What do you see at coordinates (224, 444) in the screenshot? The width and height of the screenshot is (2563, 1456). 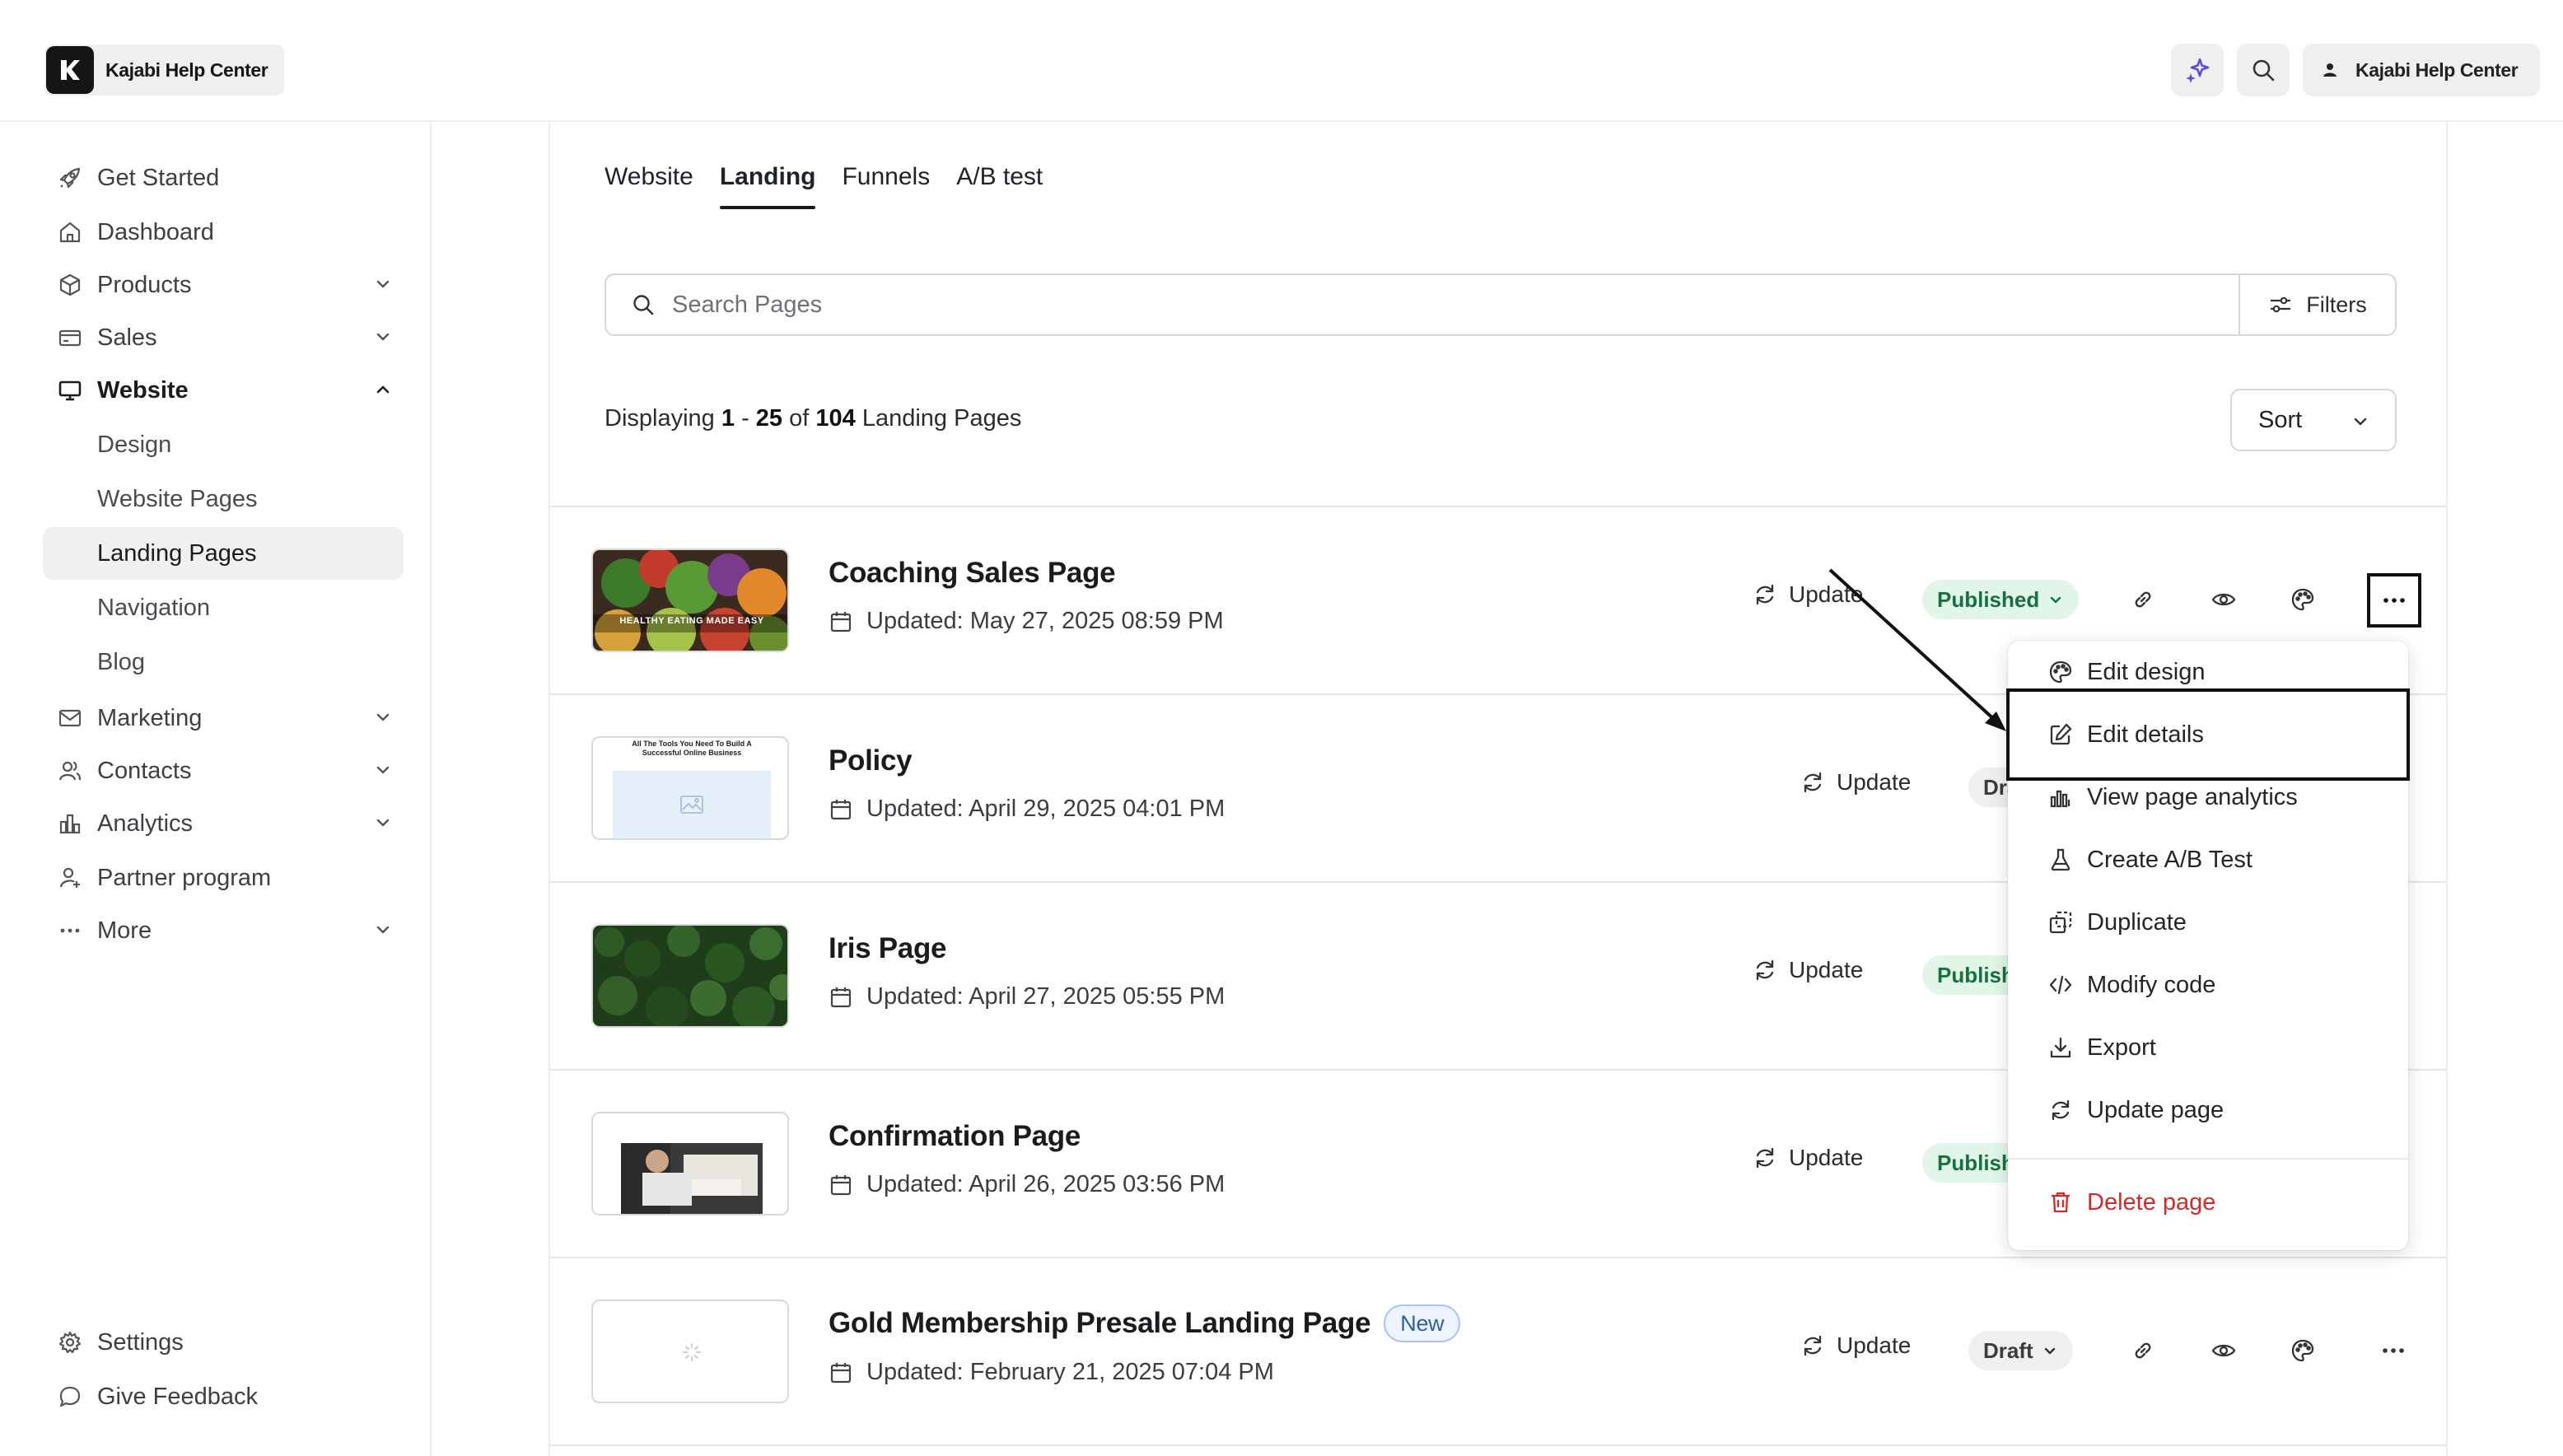 I see `sidebar-subitem-design: Design` at bounding box center [224, 444].